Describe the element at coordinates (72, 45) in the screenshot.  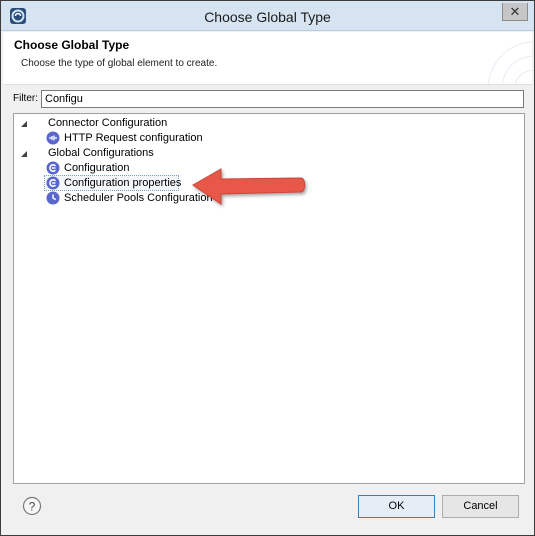
I see `header-title: Choose Global Type` at that location.